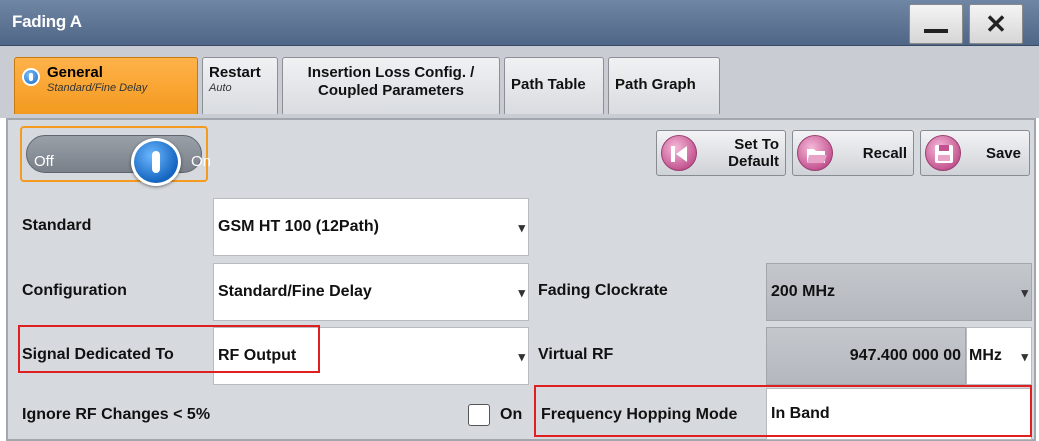  I want to click on save-button: Save, so click(975, 153).